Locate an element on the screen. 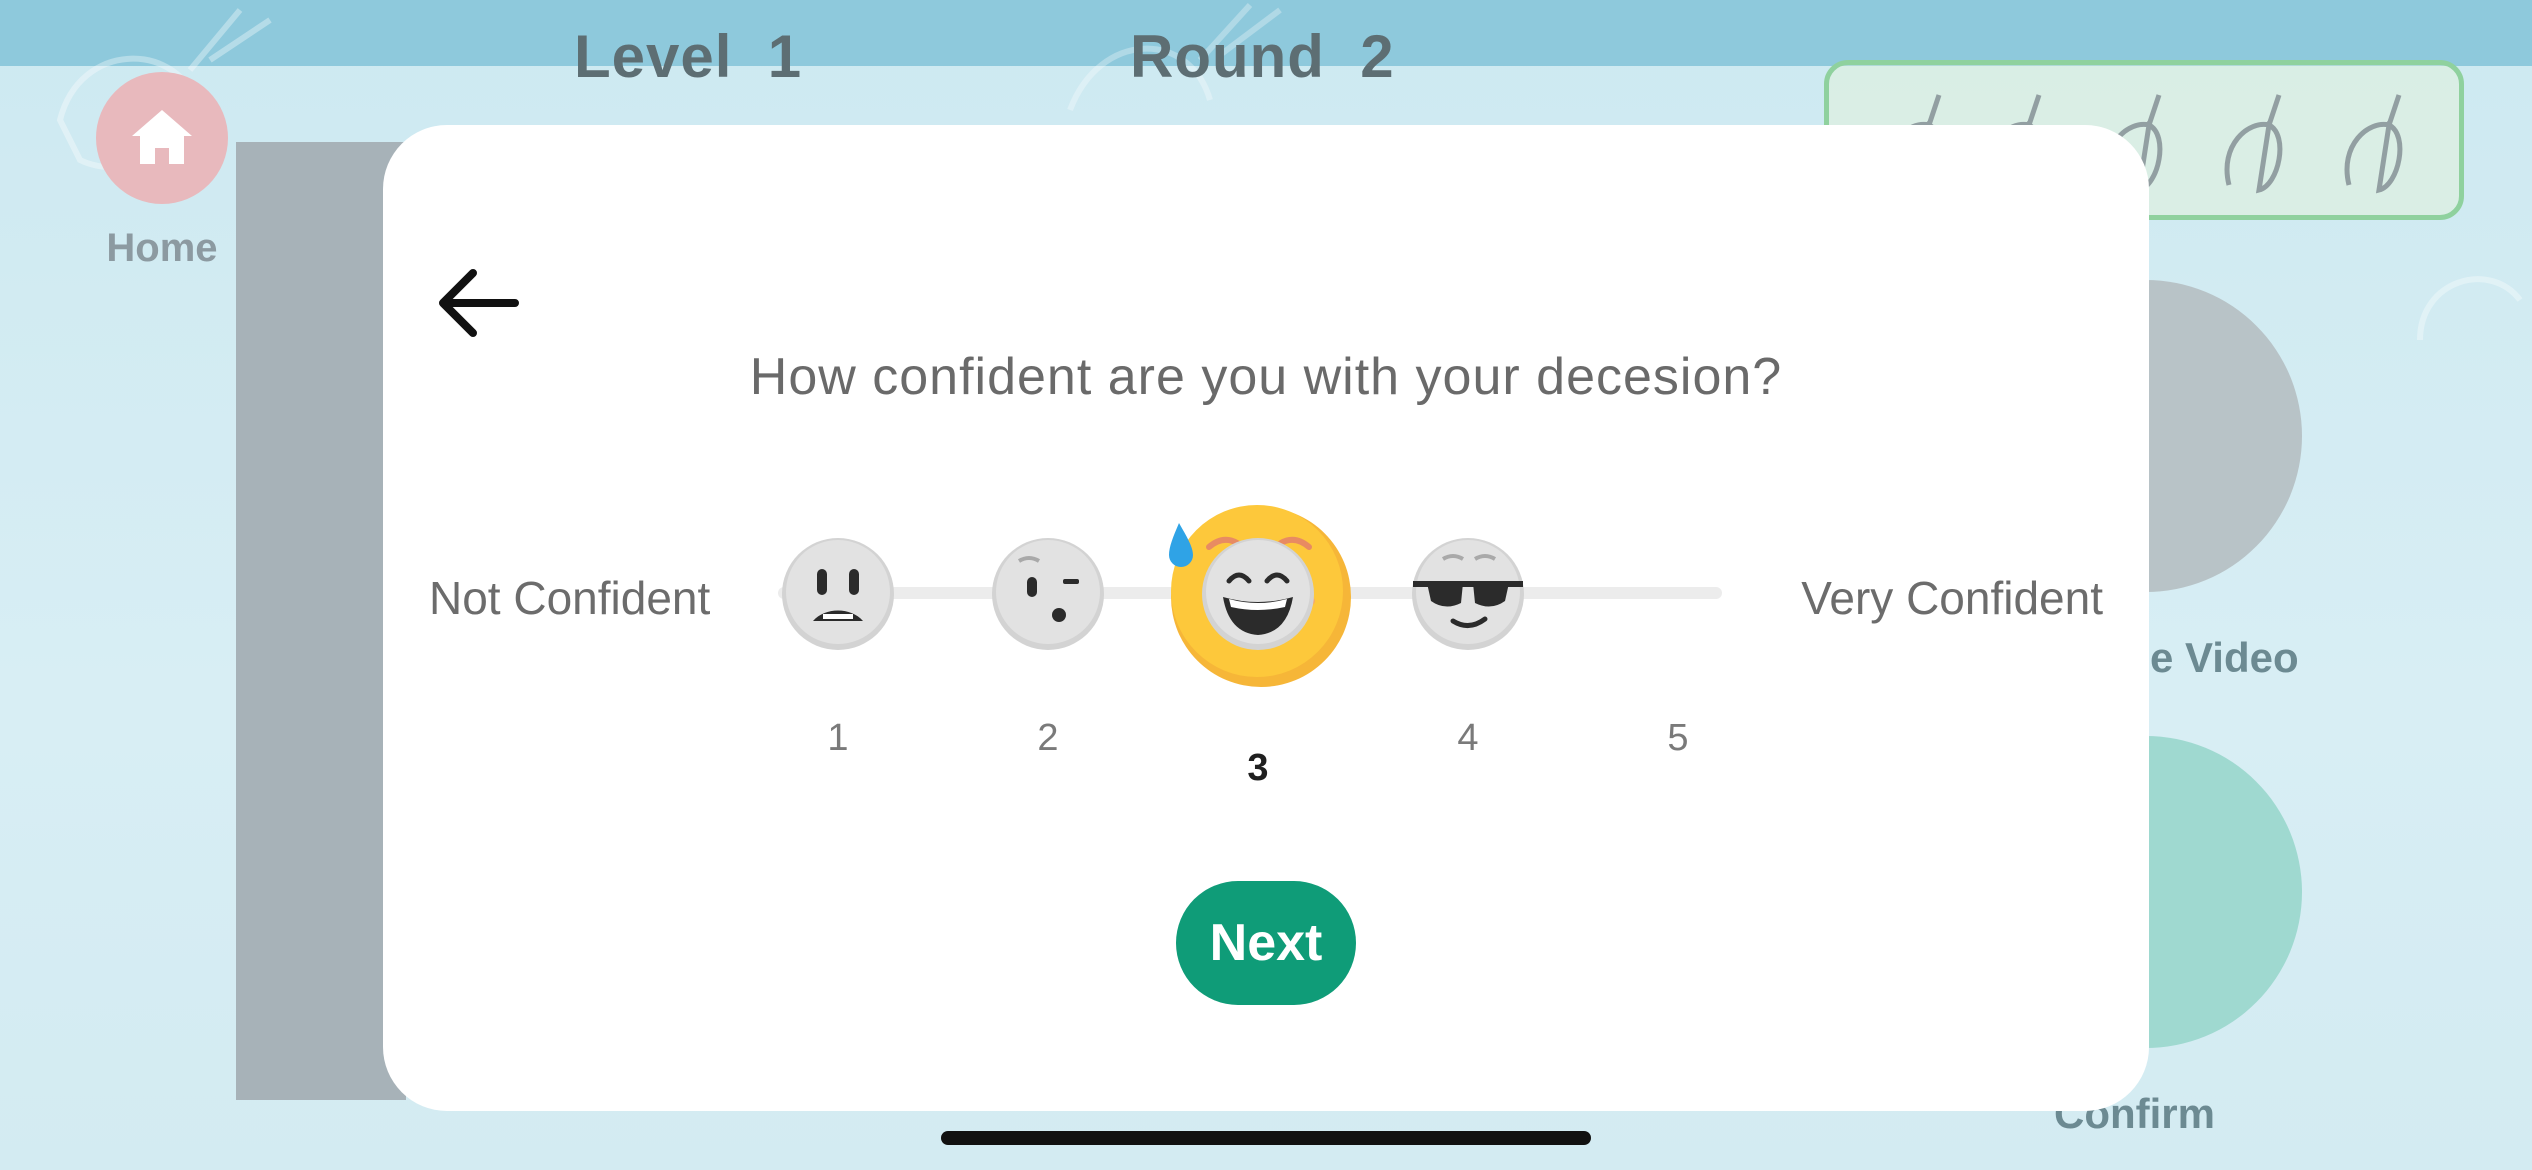  skeptical-face-icon is located at coordinates (1048, 594).